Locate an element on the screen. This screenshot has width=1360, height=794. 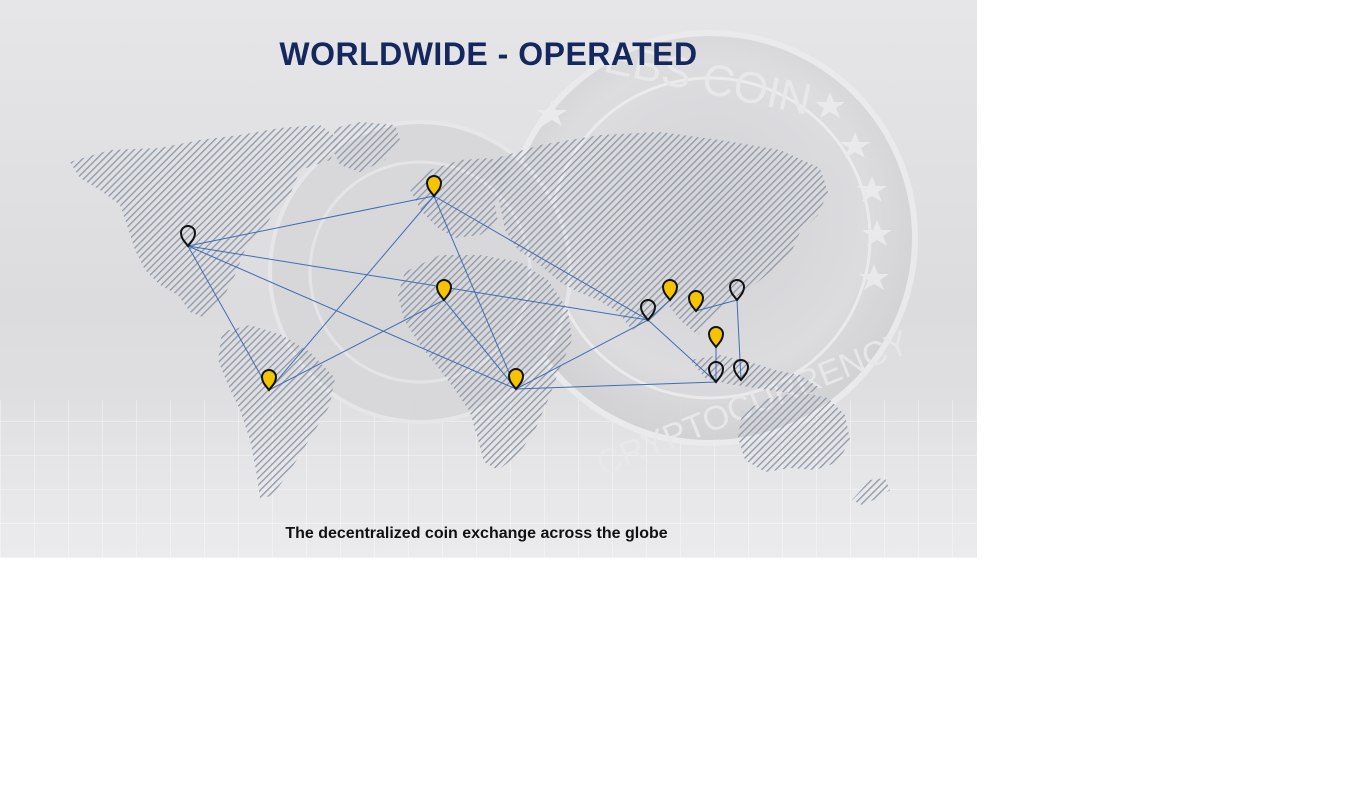
banner-title: WORLDWIDE - OPERATED is located at coordinates (488, 54).